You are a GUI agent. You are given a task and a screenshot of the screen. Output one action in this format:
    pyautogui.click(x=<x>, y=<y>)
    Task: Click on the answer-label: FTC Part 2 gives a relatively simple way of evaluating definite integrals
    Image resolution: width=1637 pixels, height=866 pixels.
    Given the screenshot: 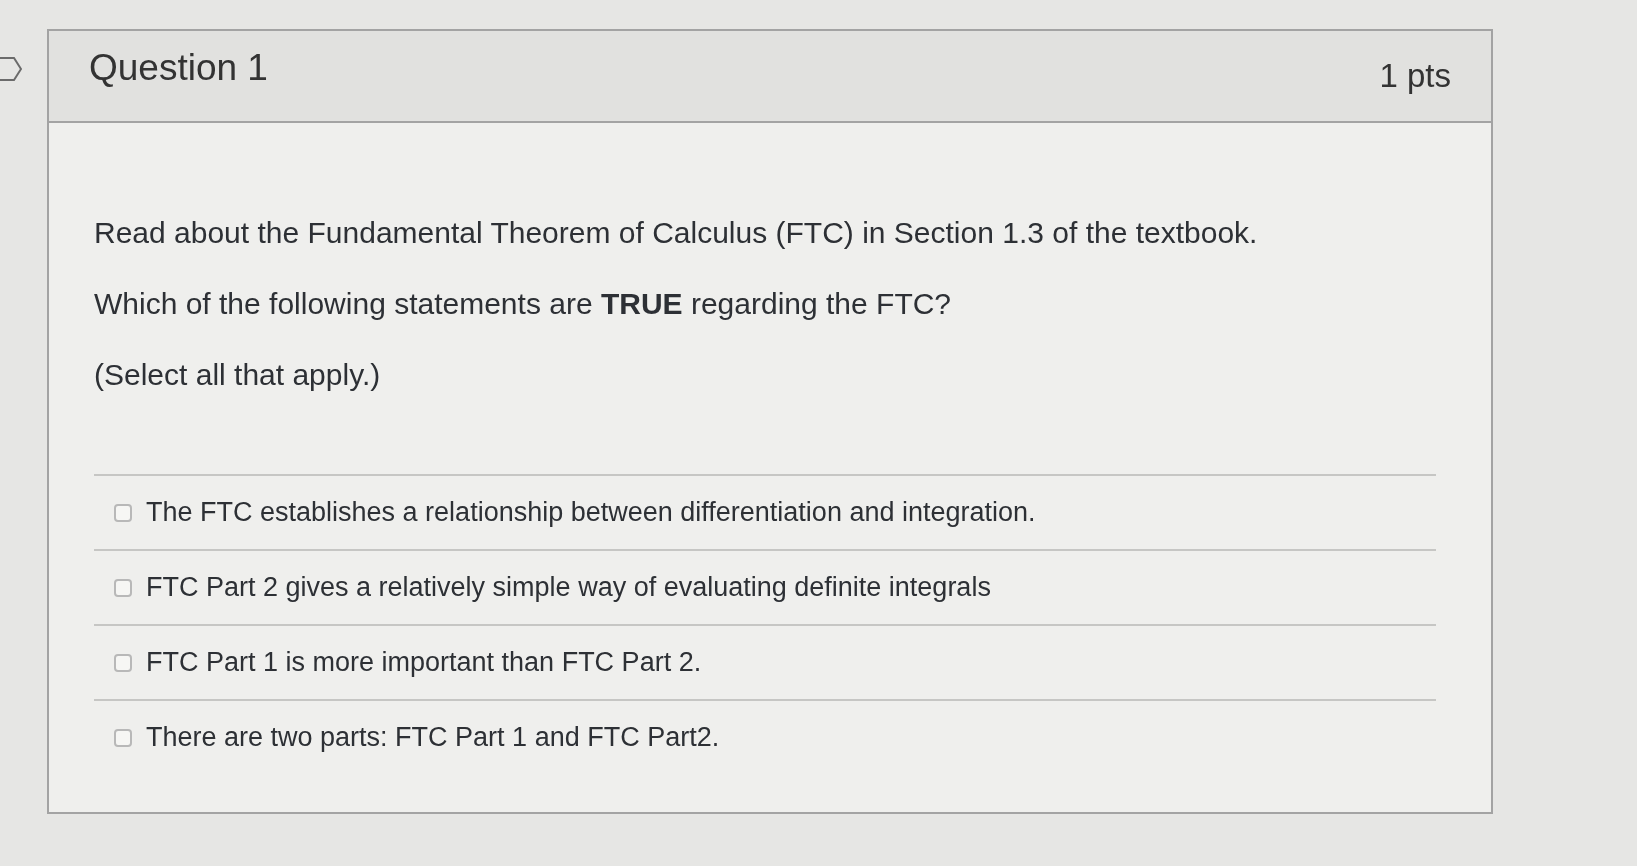 What is the action you would take?
    pyautogui.click(x=568, y=587)
    